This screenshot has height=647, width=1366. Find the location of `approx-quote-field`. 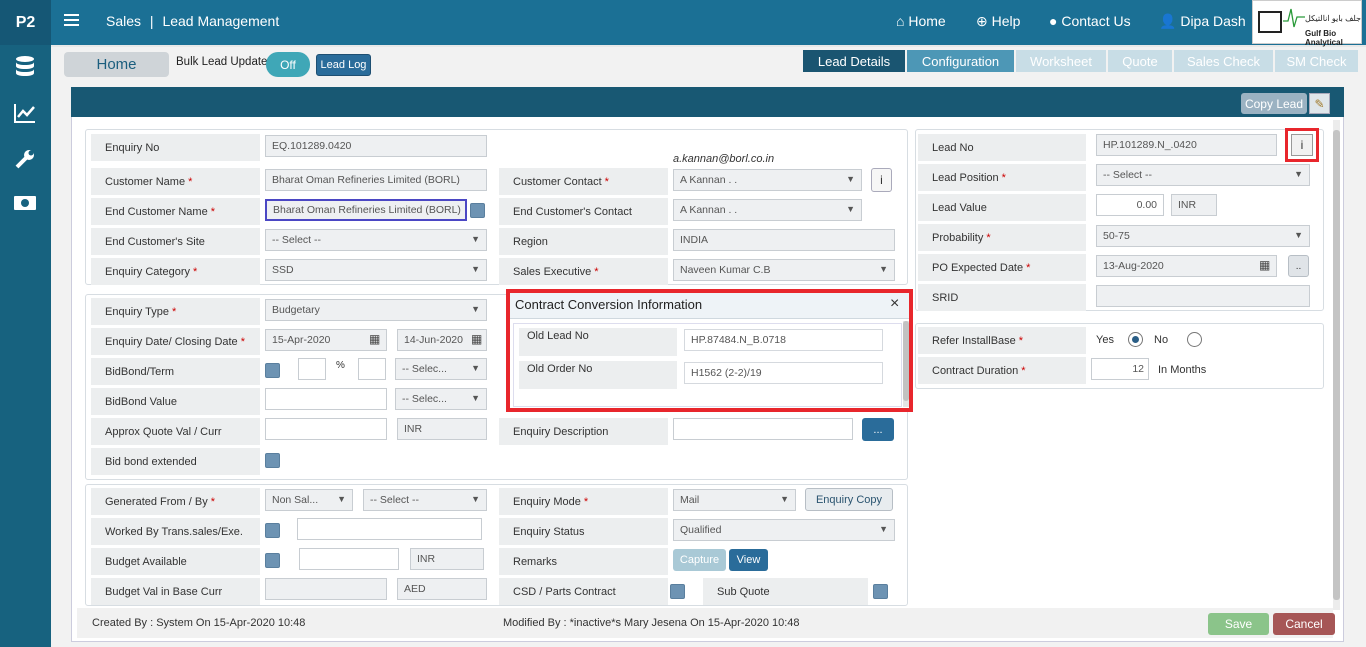

approx-quote-field is located at coordinates (326, 429).